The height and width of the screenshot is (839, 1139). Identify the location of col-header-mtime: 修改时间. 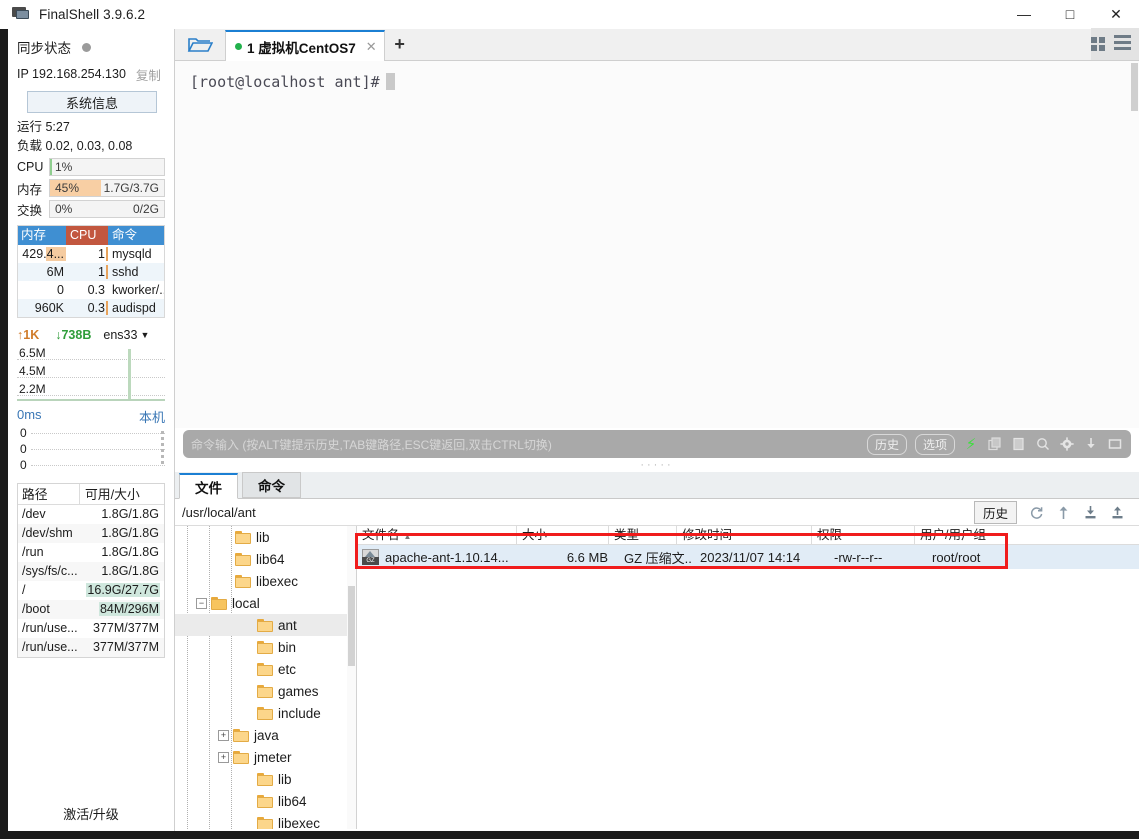
(744, 535).